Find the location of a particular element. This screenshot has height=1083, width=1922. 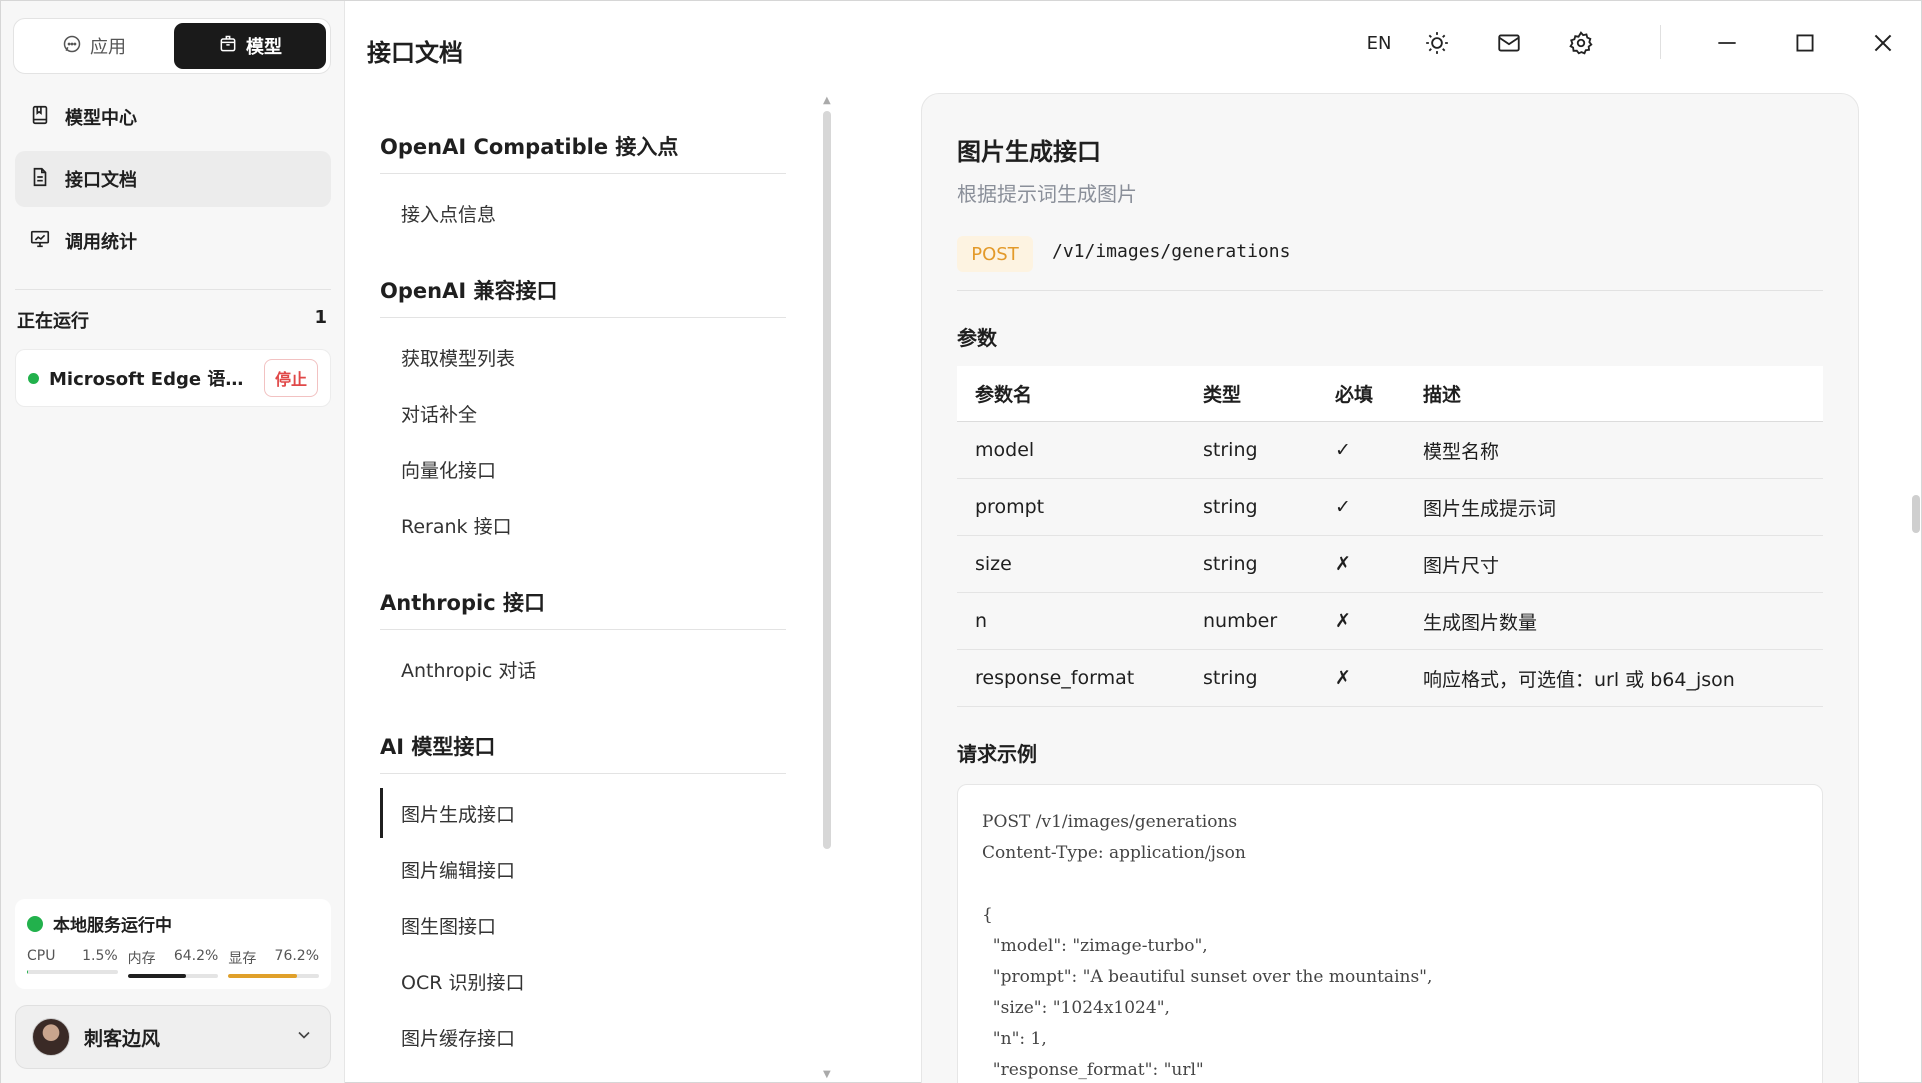

maximize-icon is located at coordinates (1805, 43).